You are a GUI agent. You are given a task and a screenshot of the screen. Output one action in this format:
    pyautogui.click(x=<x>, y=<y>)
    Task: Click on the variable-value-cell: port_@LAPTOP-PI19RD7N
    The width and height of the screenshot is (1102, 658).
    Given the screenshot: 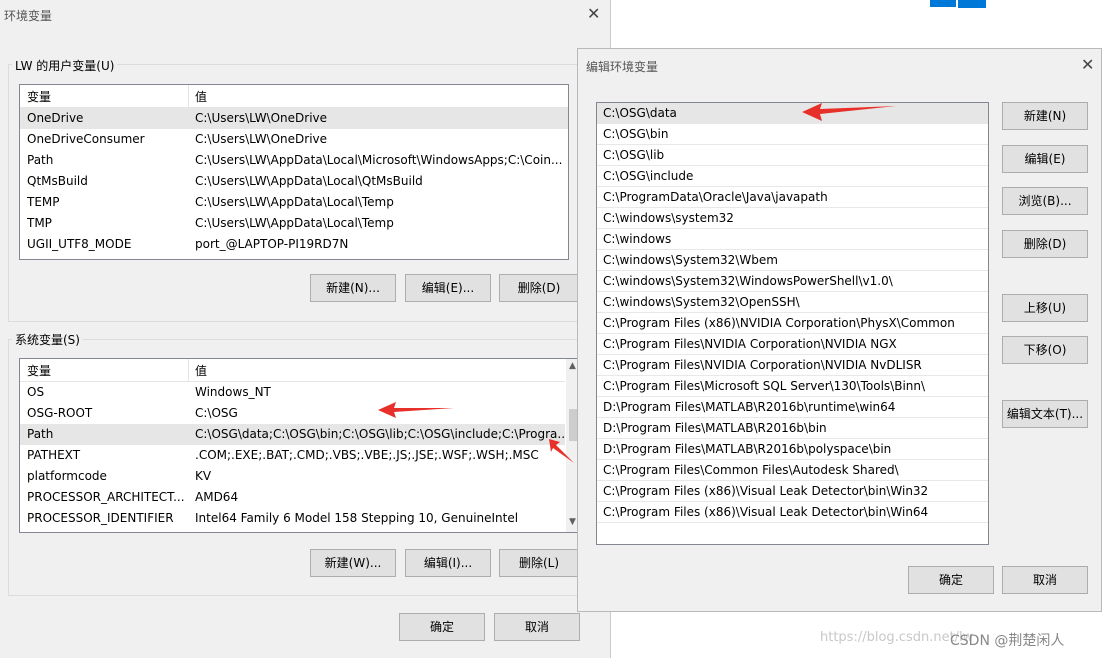 What is the action you would take?
    pyautogui.click(x=272, y=244)
    